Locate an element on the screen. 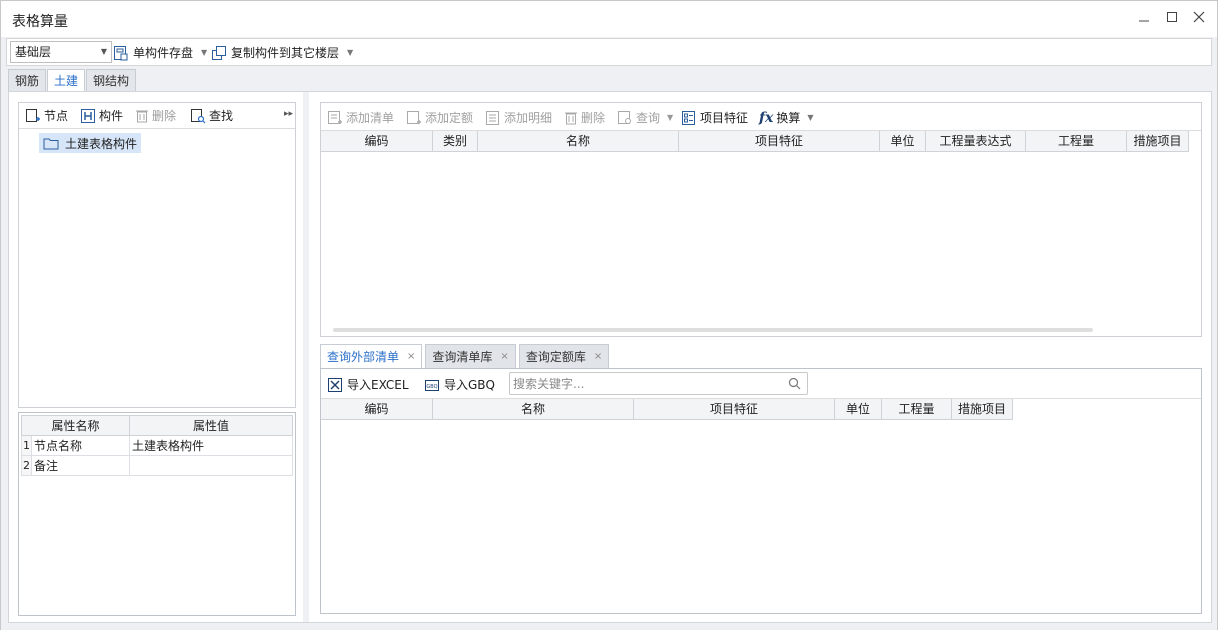  col-quantity-expression: 工程量表达式 is located at coordinates (976, 141).